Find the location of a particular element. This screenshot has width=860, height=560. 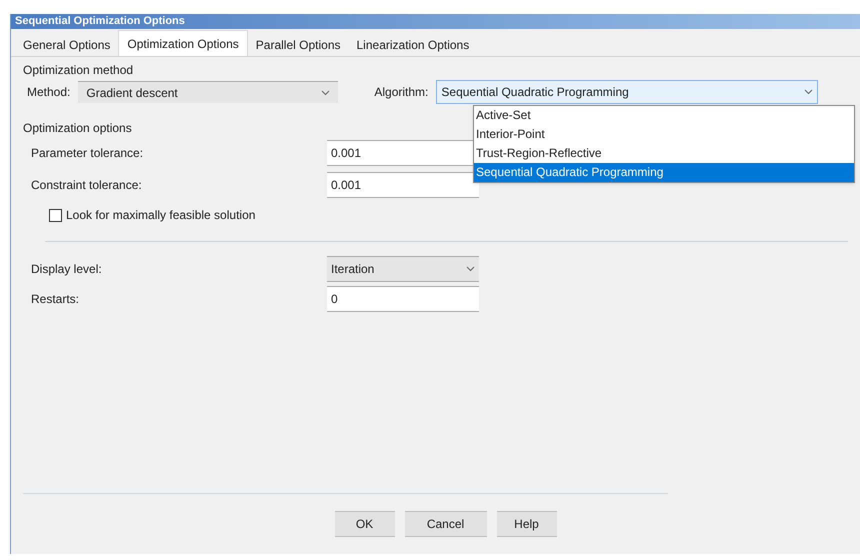

window-title: Sequential Optimization Options is located at coordinates (100, 21).